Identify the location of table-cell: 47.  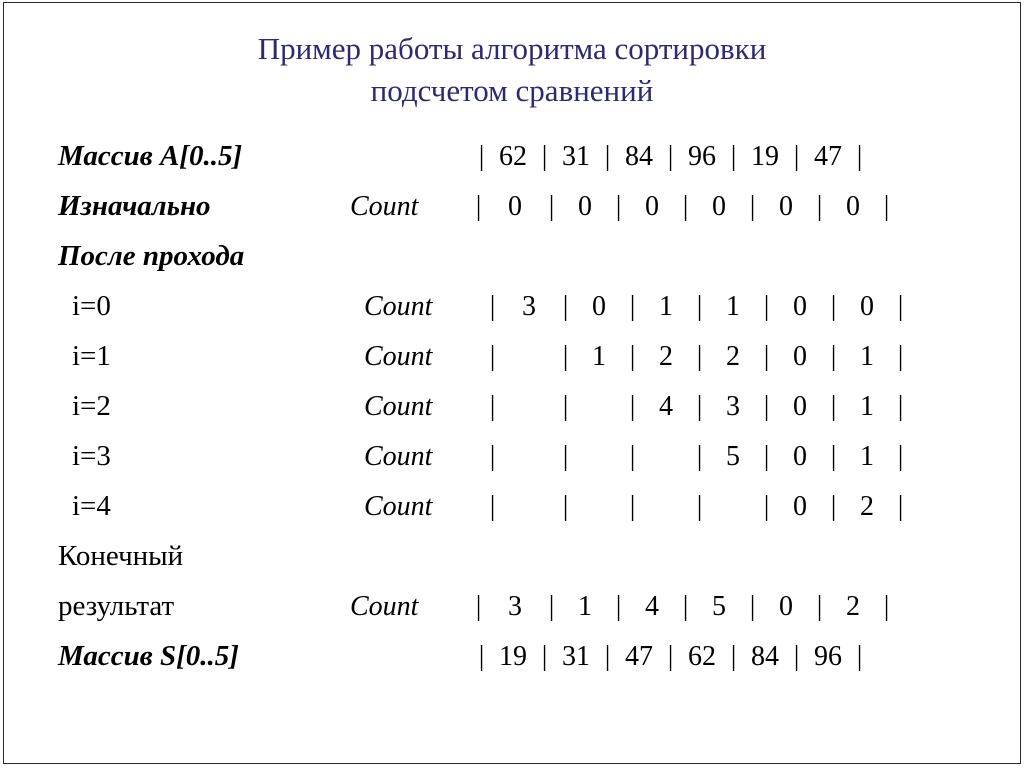
(828, 156).